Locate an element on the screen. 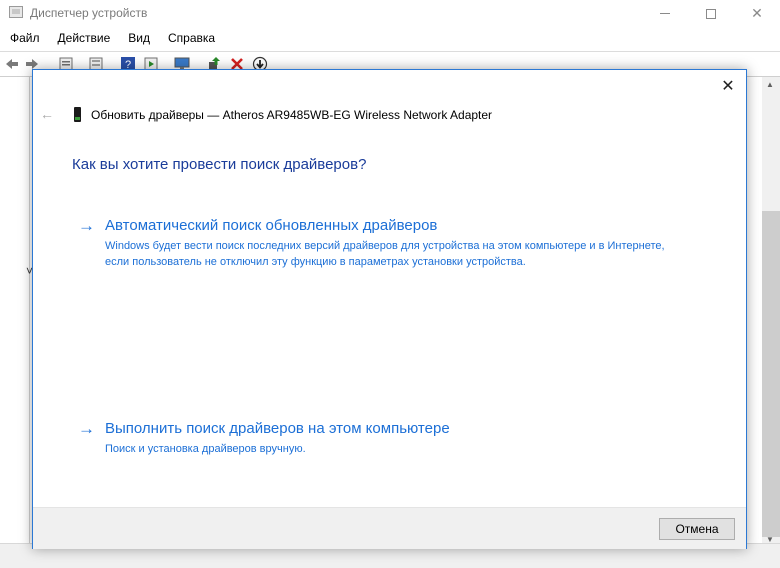 This screenshot has width=780, height=568. device-tree-panel: ˅ is located at coordinates (16, 310).